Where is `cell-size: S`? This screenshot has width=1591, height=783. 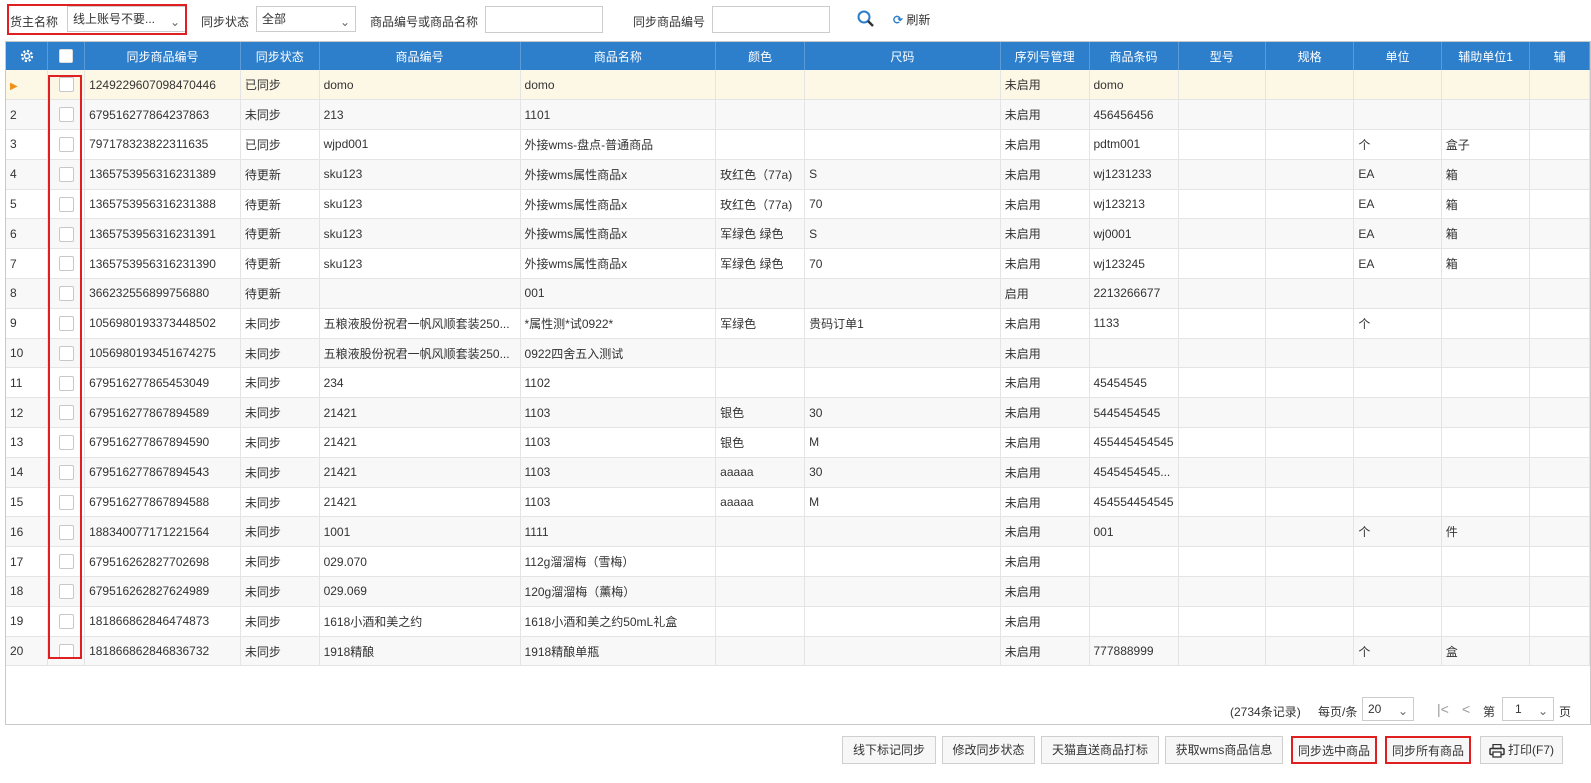
cell-size: S is located at coordinates (902, 234).